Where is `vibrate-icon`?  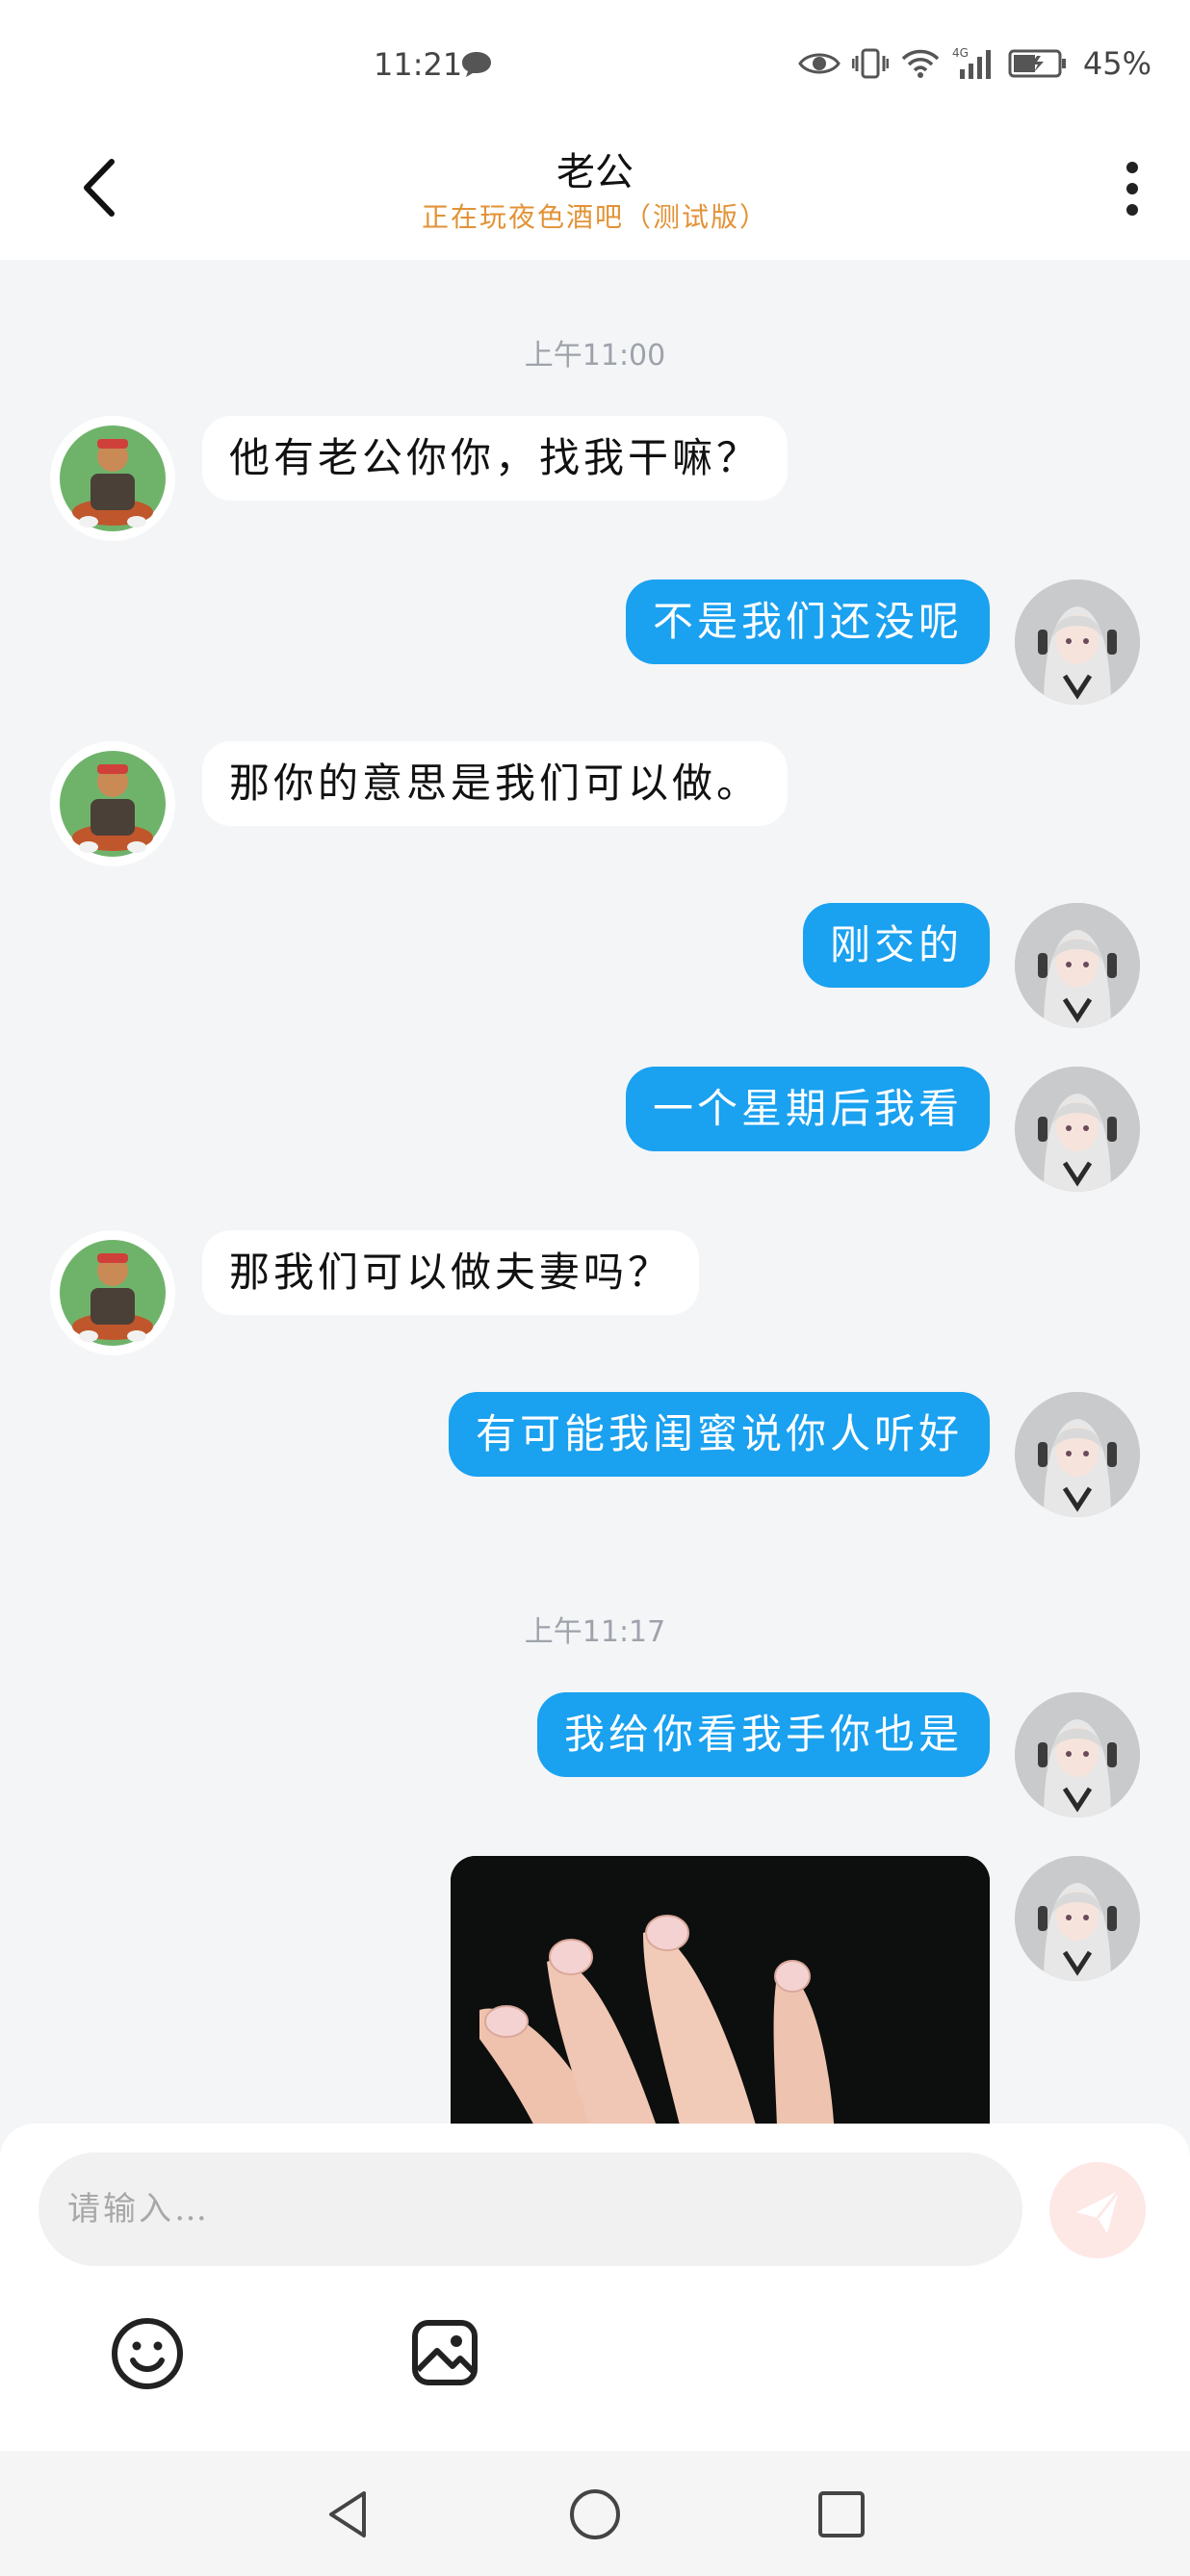 vibrate-icon is located at coordinates (870, 64).